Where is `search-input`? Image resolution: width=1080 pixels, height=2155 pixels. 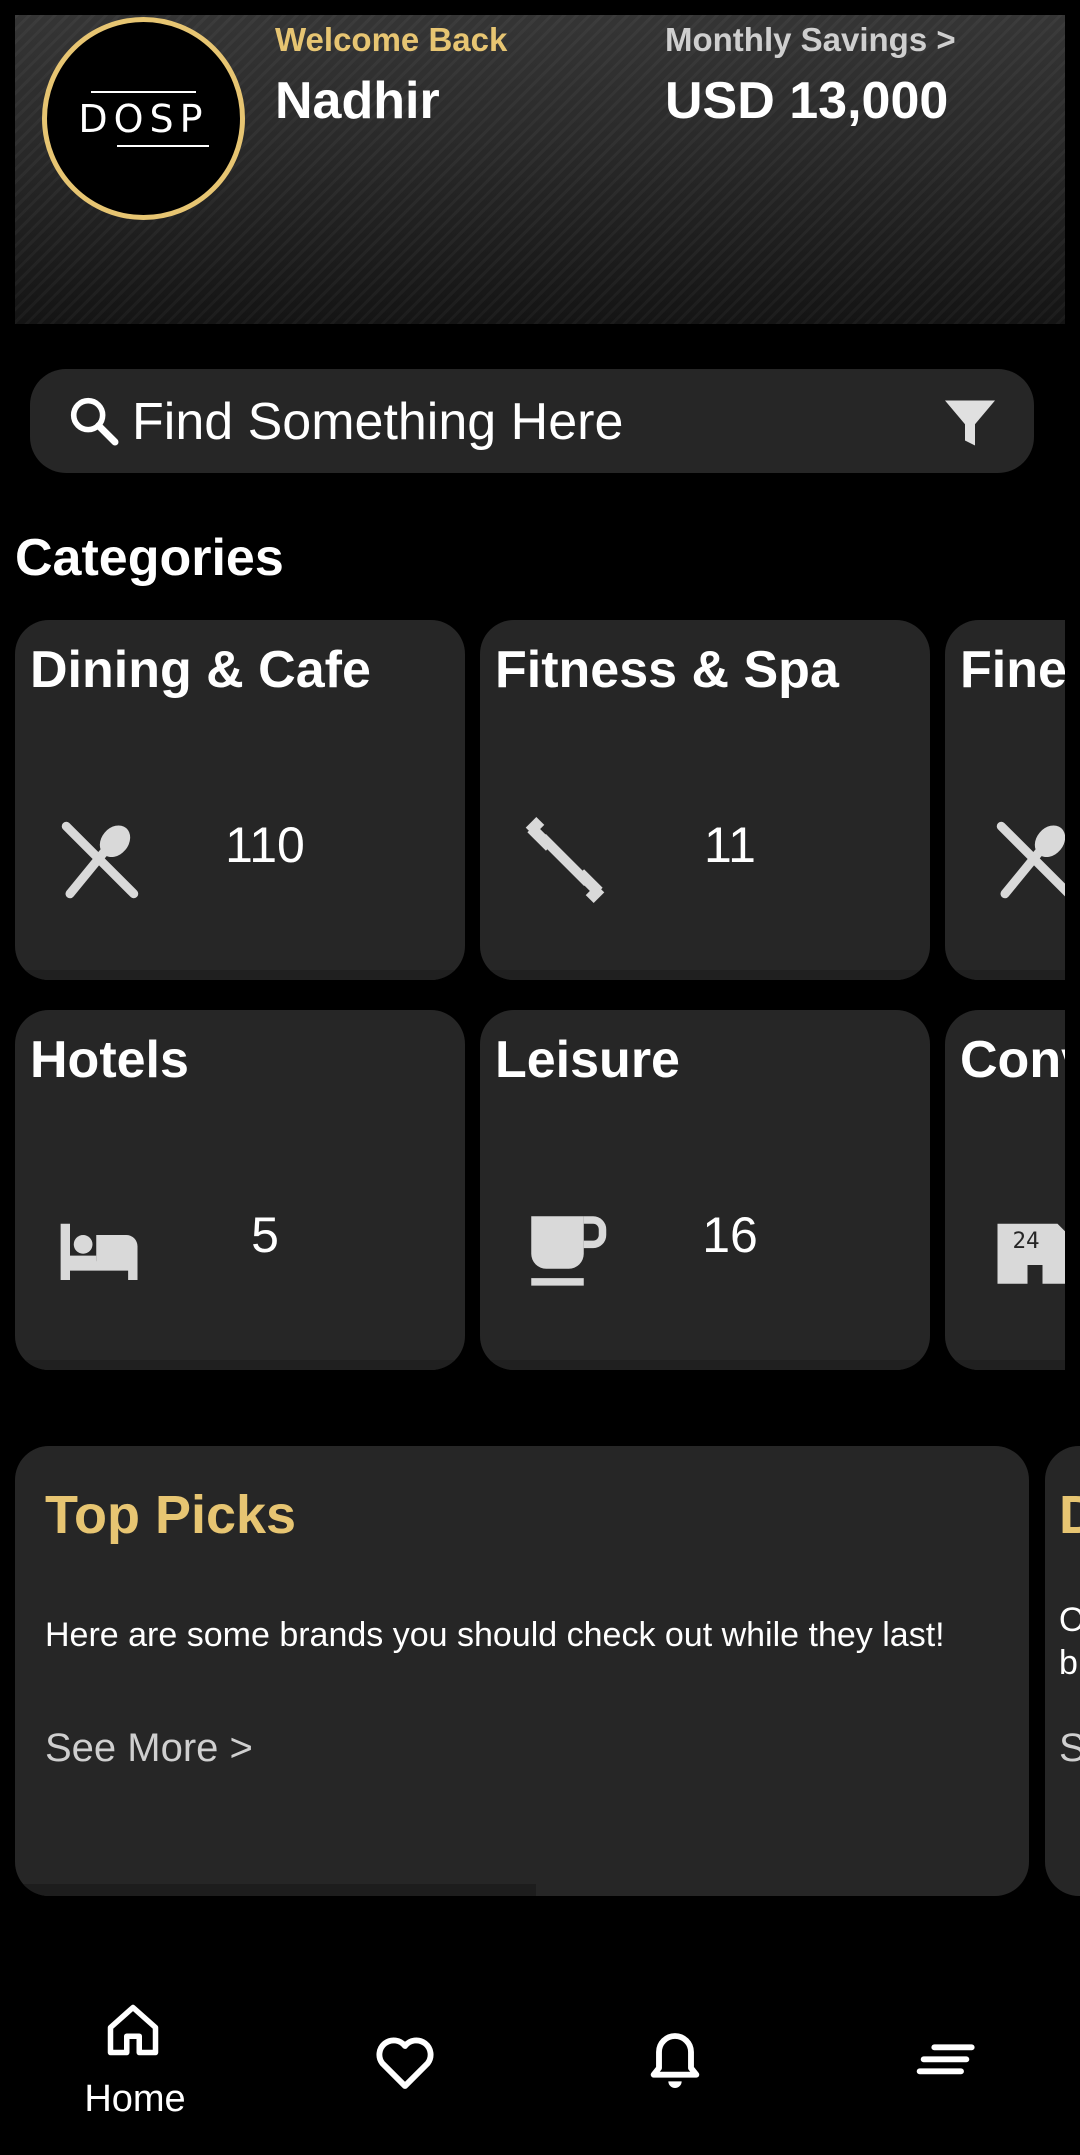
search-input is located at coordinates (522, 422).